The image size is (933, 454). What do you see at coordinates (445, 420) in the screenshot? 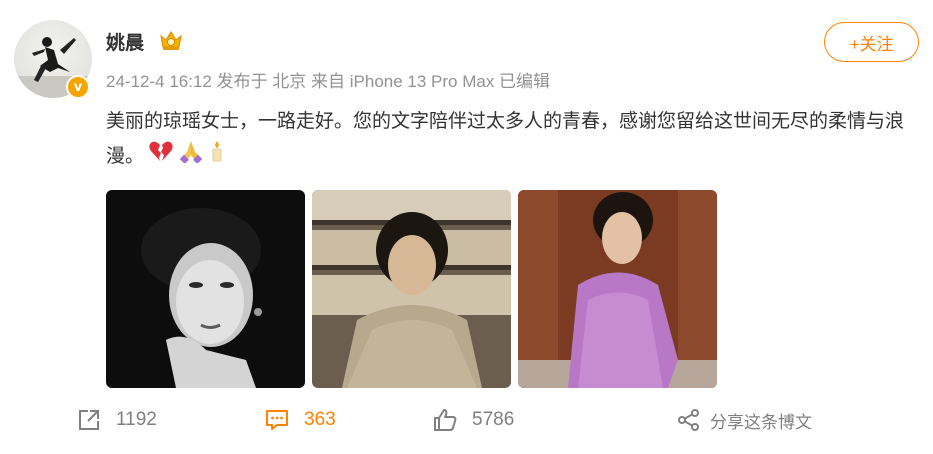
I see `thumbs-up-icon` at bounding box center [445, 420].